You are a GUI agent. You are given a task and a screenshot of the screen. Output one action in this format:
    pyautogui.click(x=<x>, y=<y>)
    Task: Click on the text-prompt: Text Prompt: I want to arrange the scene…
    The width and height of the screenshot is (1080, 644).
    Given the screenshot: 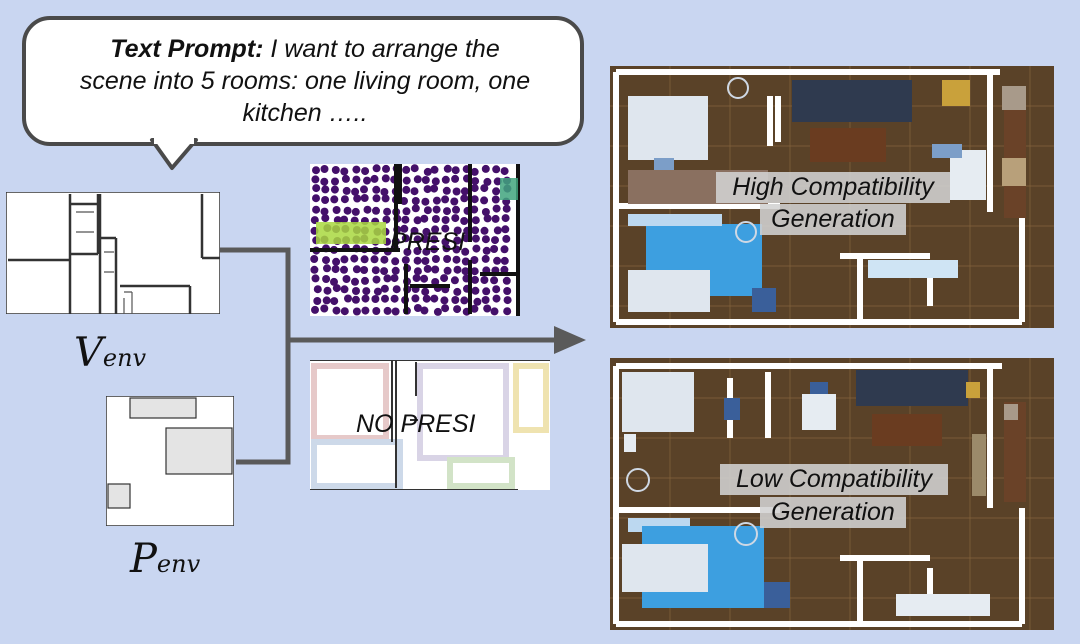 What is the action you would take?
    pyautogui.click(x=305, y=81)
    